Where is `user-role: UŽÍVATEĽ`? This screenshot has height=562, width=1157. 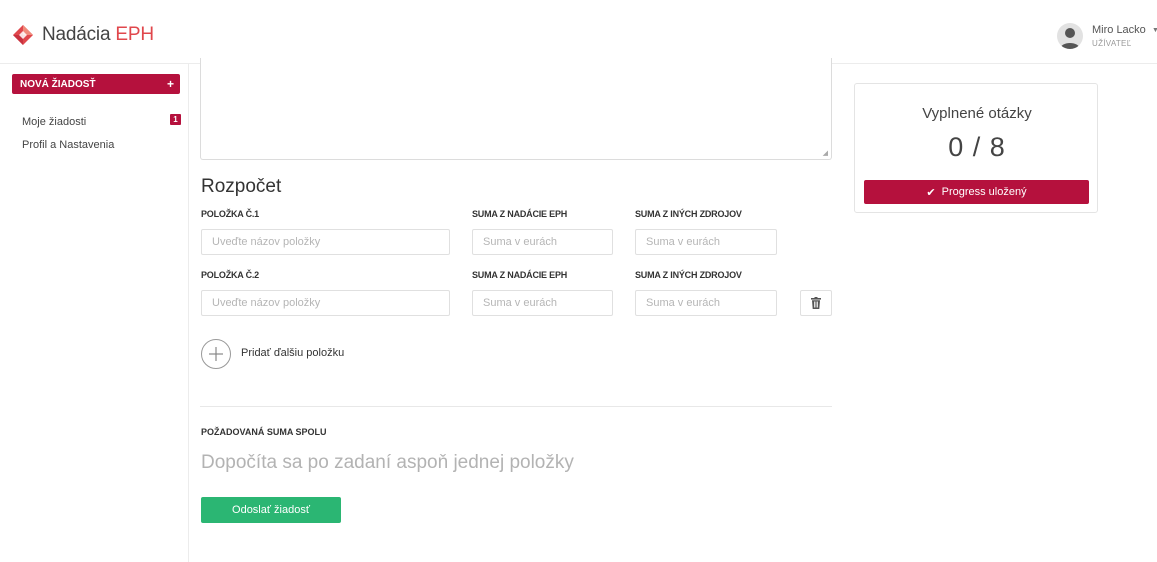
user-role: UŽÍVATEĽ is located at coordinates (1112, 43).